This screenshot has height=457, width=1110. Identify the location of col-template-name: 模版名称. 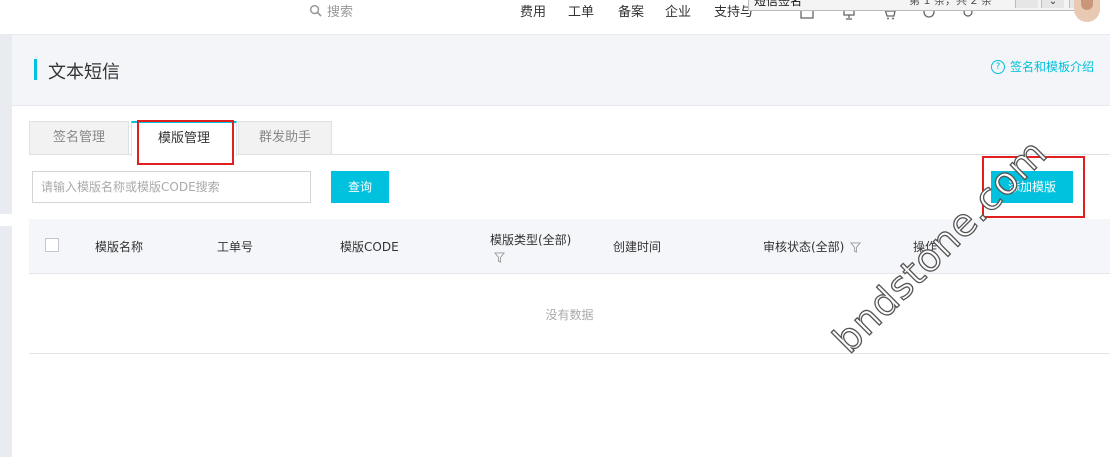
(119, 247).